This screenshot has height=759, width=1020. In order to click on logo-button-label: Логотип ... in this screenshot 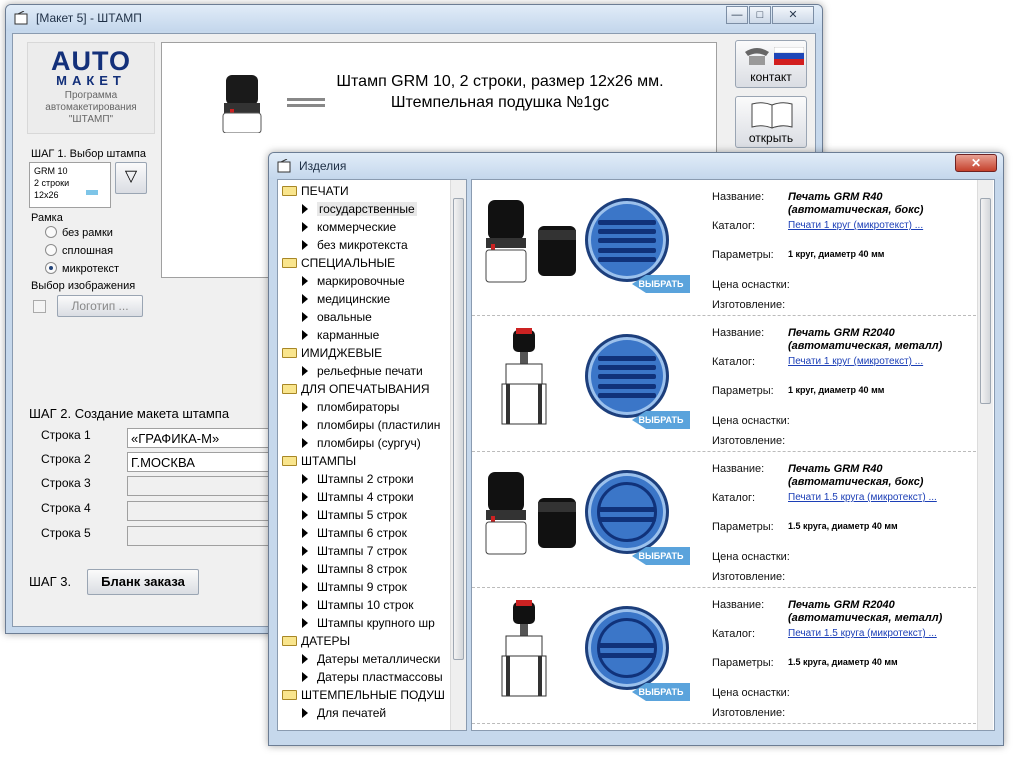, I will do `click(100, 306)`.